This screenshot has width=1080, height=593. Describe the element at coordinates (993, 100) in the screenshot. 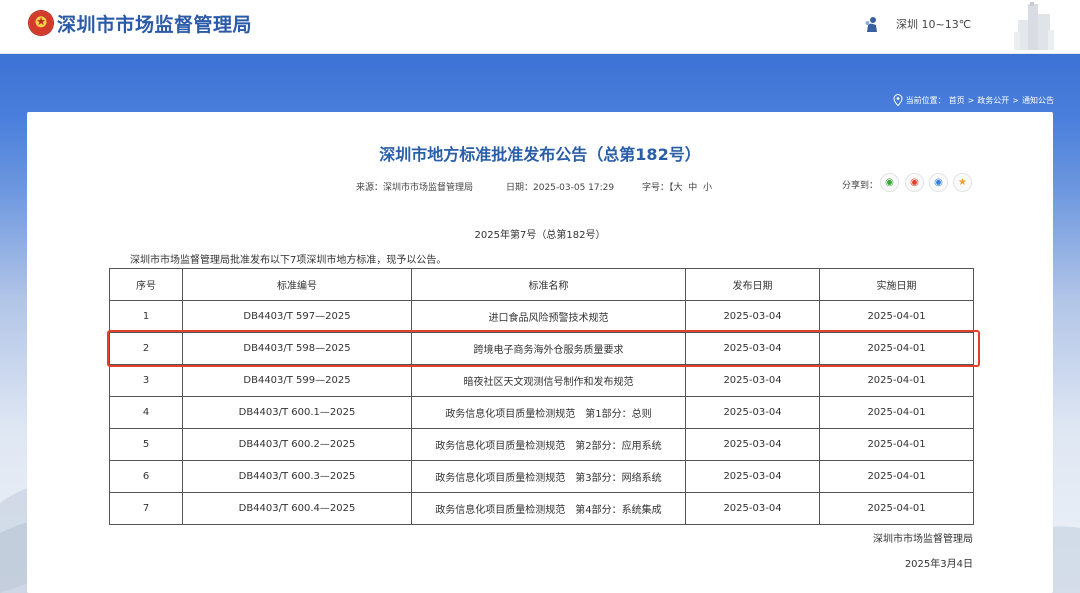

I see `breadcrumb-link-gov-affairs: 政务公开` at that location.